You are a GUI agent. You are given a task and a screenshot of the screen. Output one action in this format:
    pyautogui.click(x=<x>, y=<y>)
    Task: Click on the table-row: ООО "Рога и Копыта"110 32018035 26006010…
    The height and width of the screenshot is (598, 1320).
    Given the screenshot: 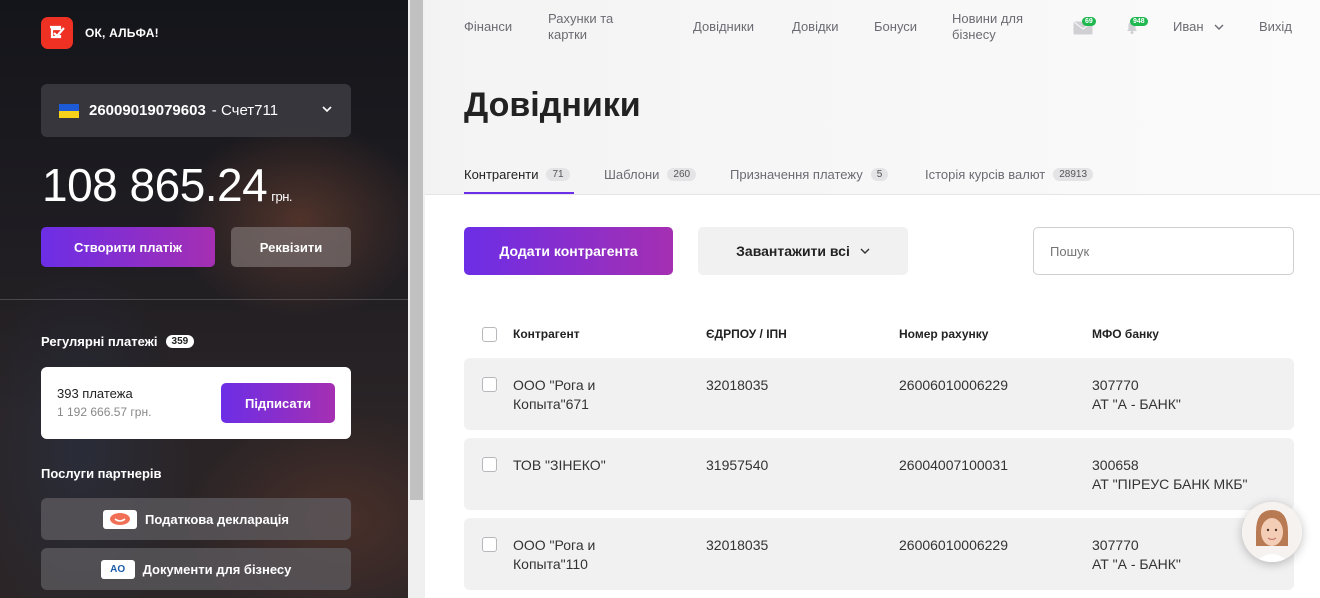 What is the action you would take?
    pyautogui.click(x=879, y=554)
    